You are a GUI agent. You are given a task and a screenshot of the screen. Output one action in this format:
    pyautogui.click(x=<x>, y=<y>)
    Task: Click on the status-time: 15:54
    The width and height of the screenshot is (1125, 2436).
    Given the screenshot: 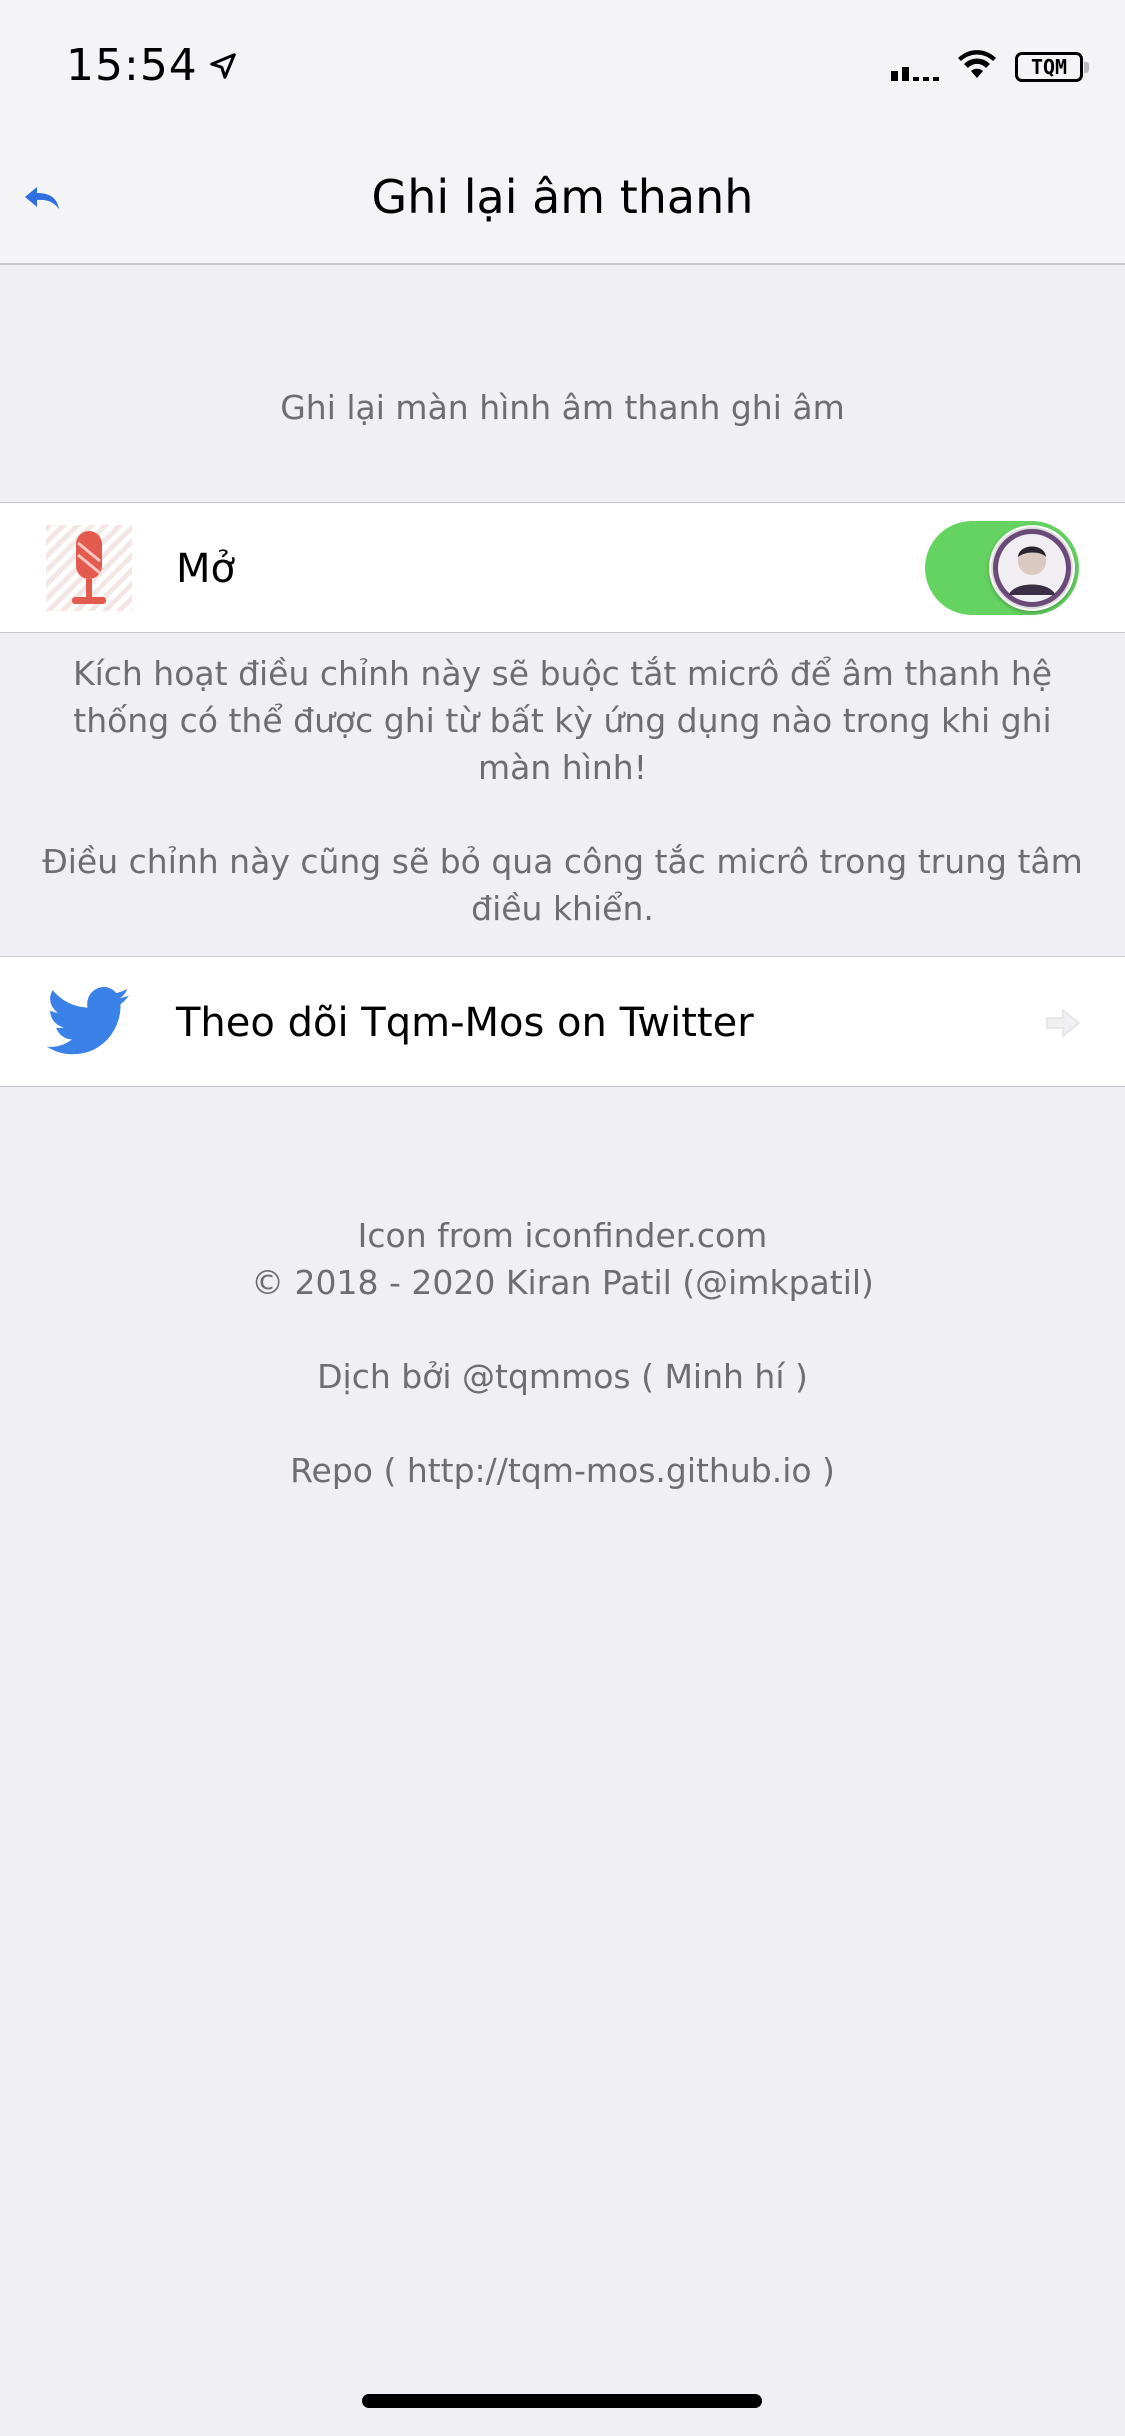 What is the action you would take?
    pyautogui.click(x=152, y=65)
    